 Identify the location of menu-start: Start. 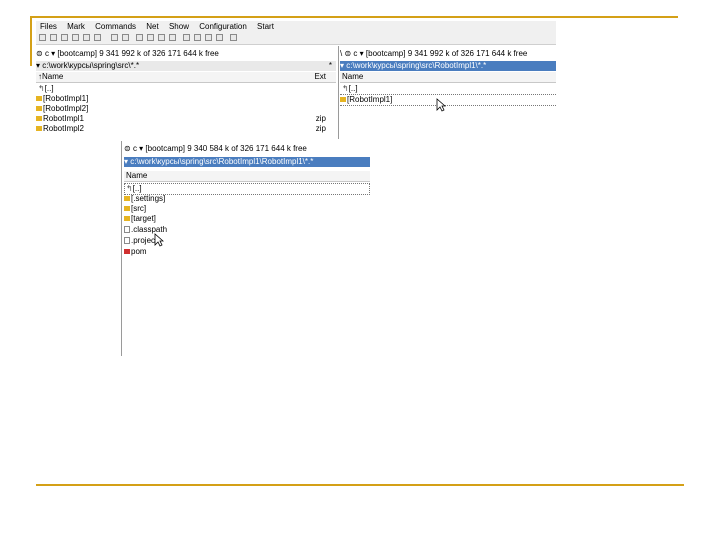
(265, 26).